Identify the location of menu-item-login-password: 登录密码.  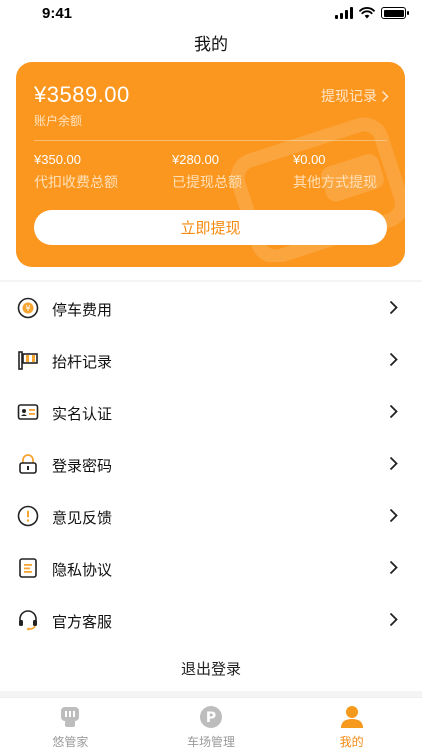
(211, 464).